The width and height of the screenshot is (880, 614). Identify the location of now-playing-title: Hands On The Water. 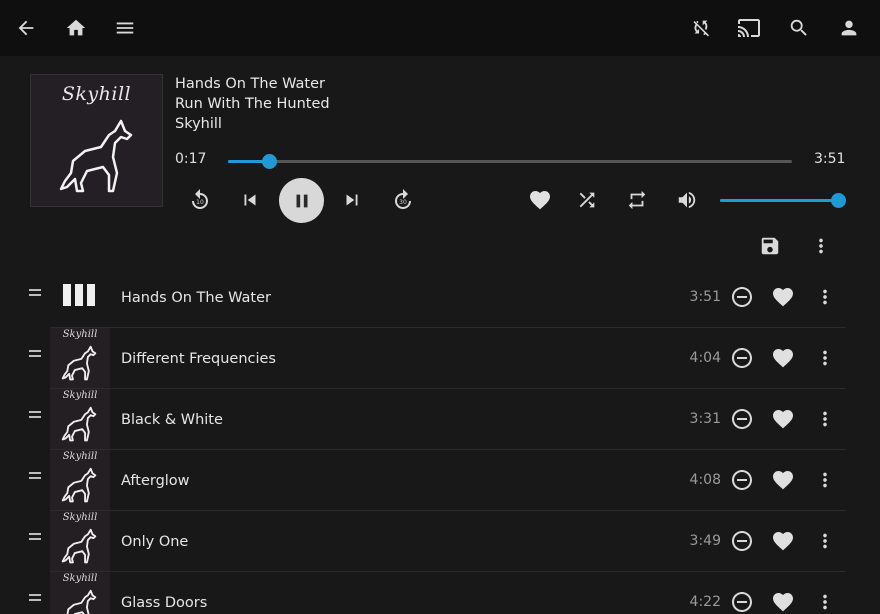
(250, 84).